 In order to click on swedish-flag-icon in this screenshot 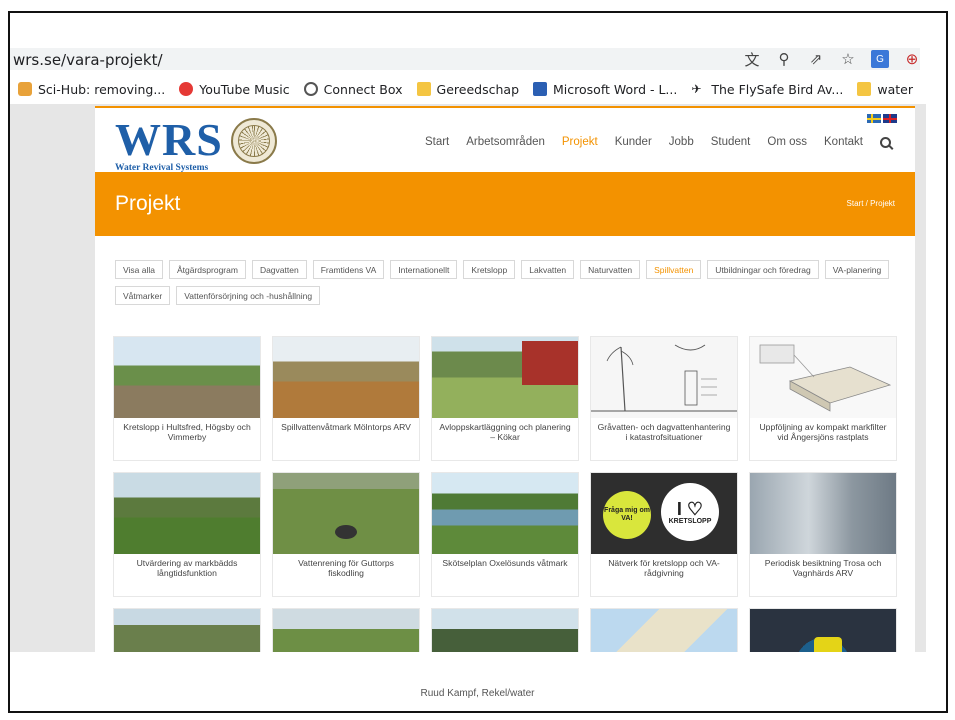, I will do `click(874, 118)`.